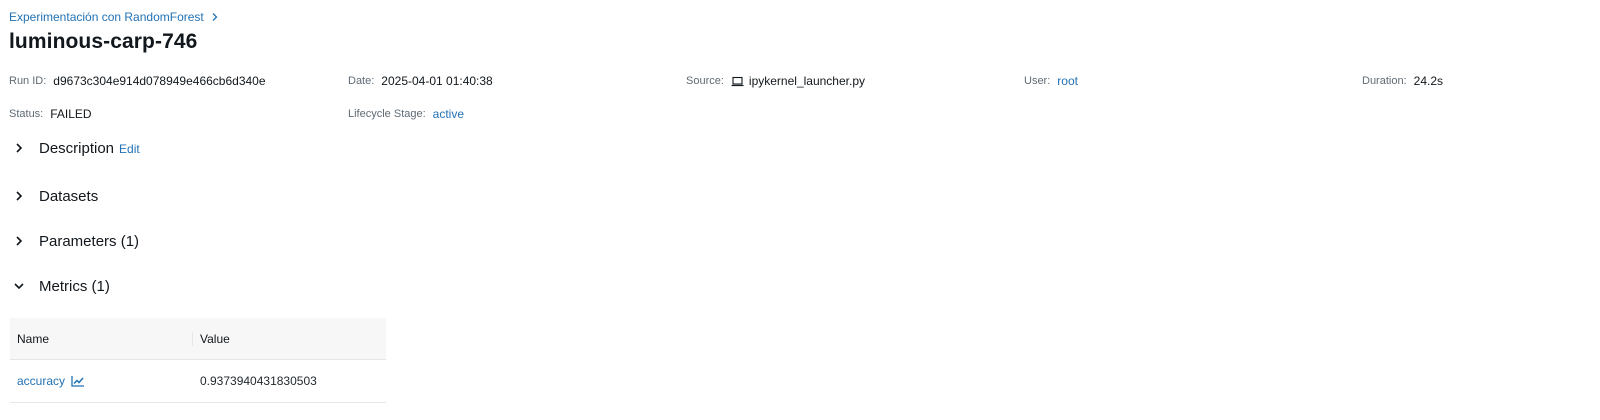 This screenshot has width=1600, height=420. Describe the element at coordinates (19, 286) in the screenshot. I see `chevron-down-icon` at that location.